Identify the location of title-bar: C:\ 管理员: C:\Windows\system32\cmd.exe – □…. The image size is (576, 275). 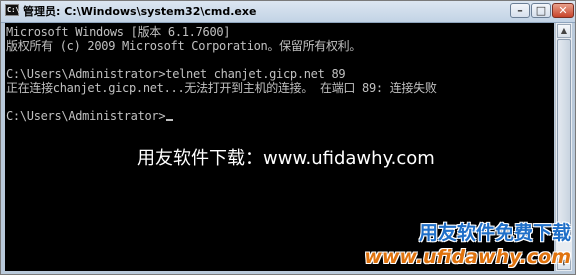
(288, 12).